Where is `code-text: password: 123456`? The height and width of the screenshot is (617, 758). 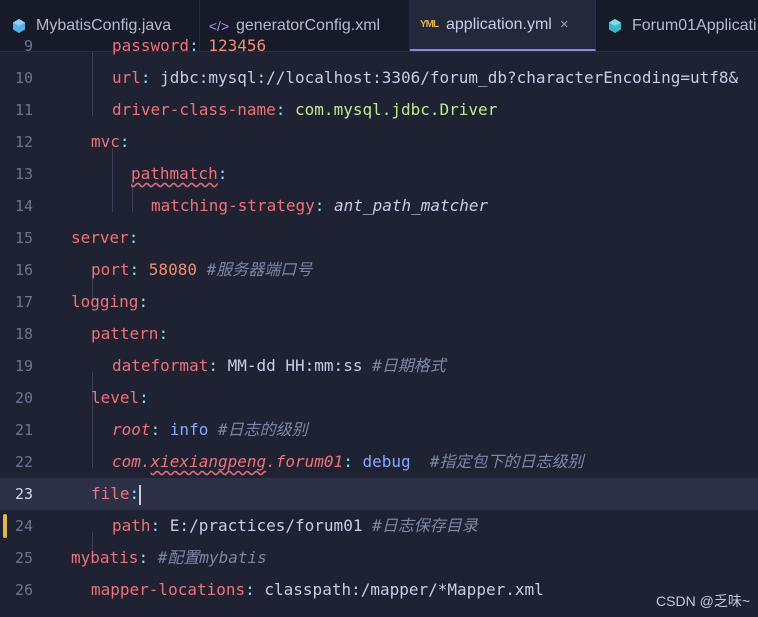
code-text: password: 123456 is located at coordinates (189, 45).